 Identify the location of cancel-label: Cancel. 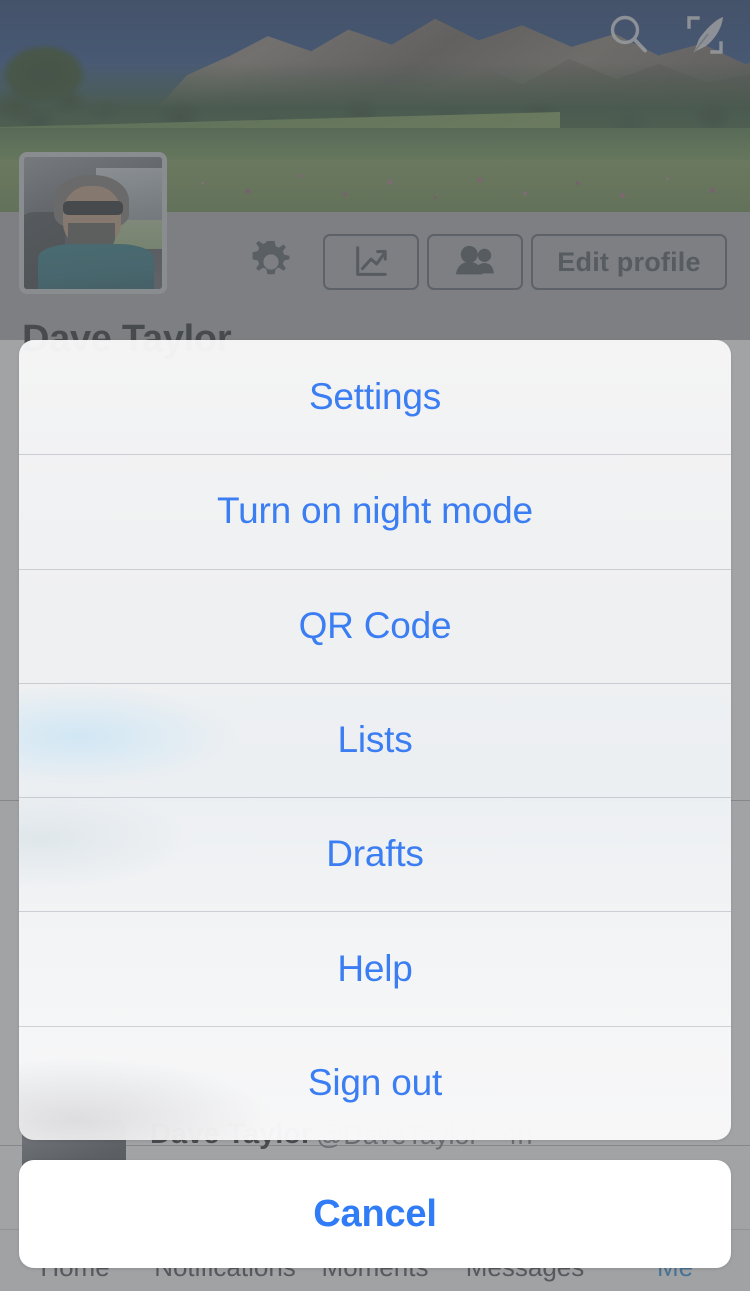
(375, 1213).